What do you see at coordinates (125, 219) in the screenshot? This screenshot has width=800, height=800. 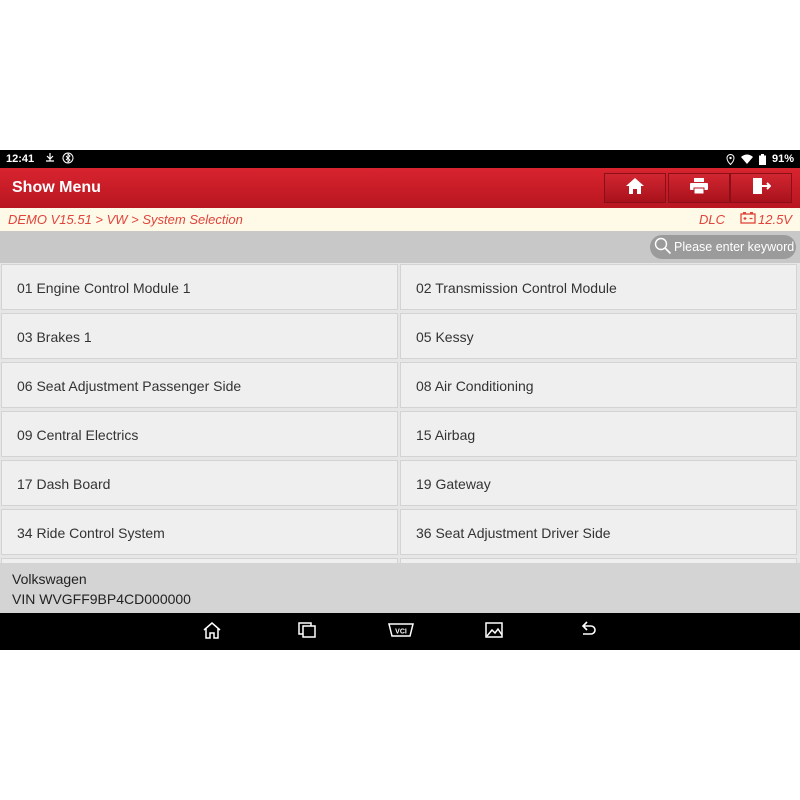 I see `breadcrumb-path: DEMO V15.51 > VW > System Selection` at bounding box center [125, 219].